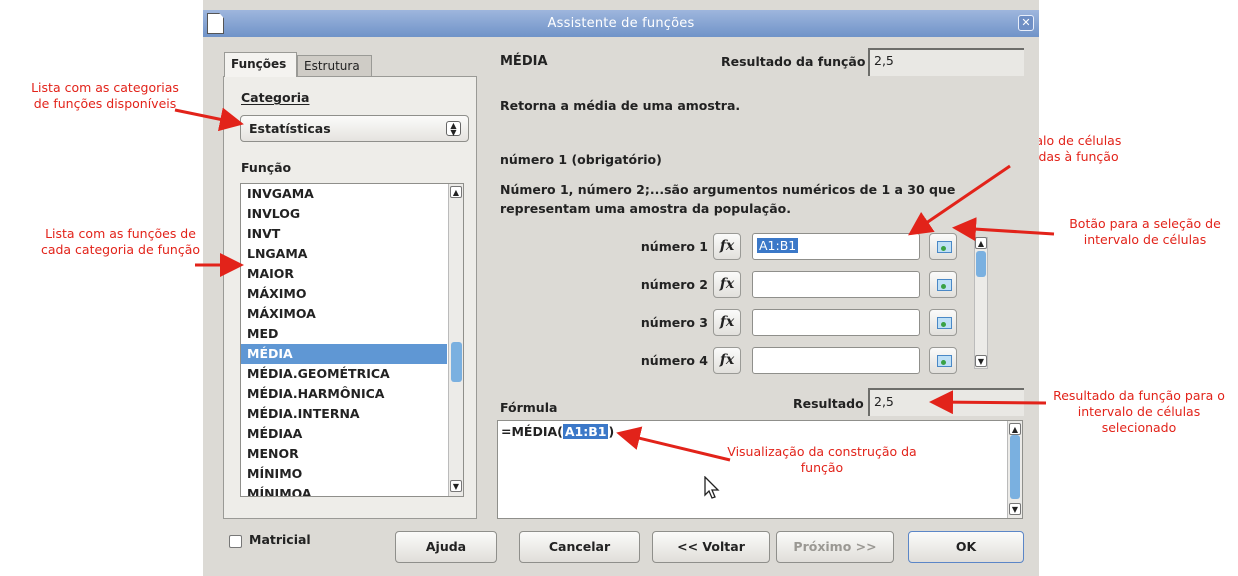  I want to click on tab-funcoes: Funções, so click(260, 64).